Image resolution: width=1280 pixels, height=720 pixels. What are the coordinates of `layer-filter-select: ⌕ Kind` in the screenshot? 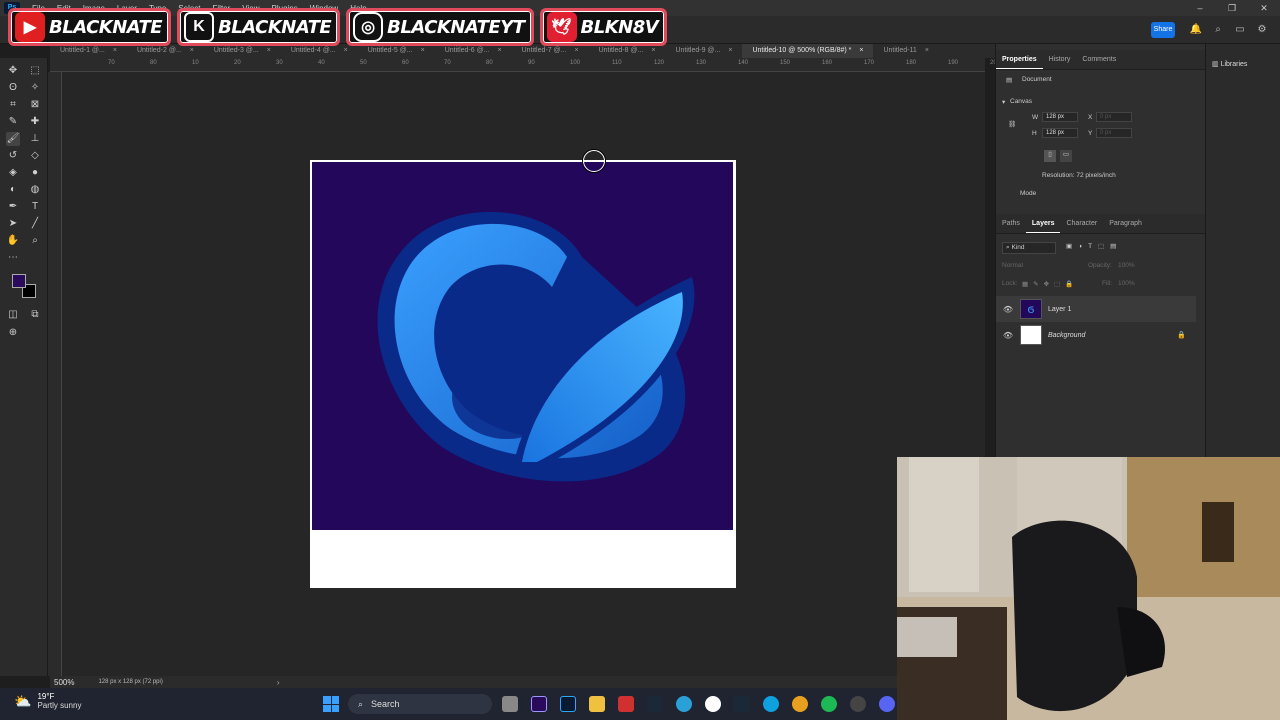 It's located at (1029, 248).